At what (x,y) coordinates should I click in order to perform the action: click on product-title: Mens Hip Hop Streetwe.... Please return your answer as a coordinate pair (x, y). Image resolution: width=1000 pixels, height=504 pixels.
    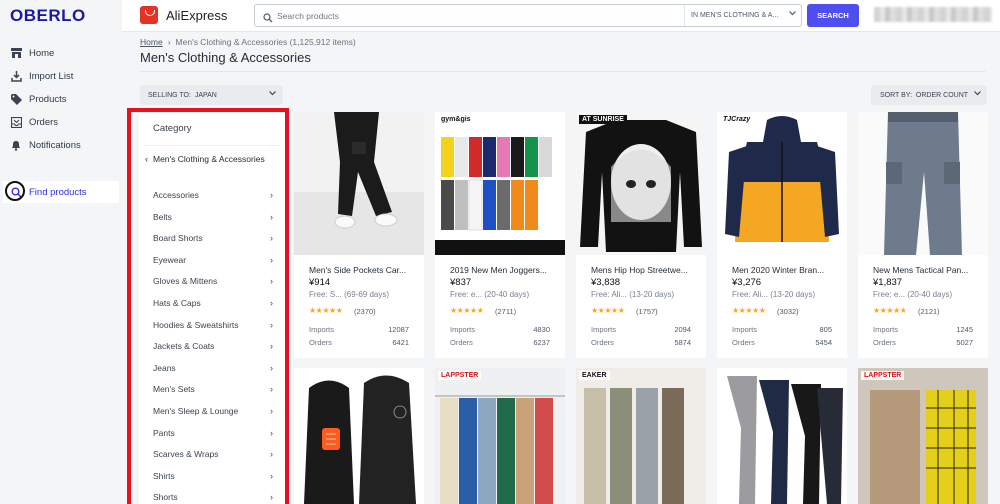
    Looking at the image, I should click on (643, 270).